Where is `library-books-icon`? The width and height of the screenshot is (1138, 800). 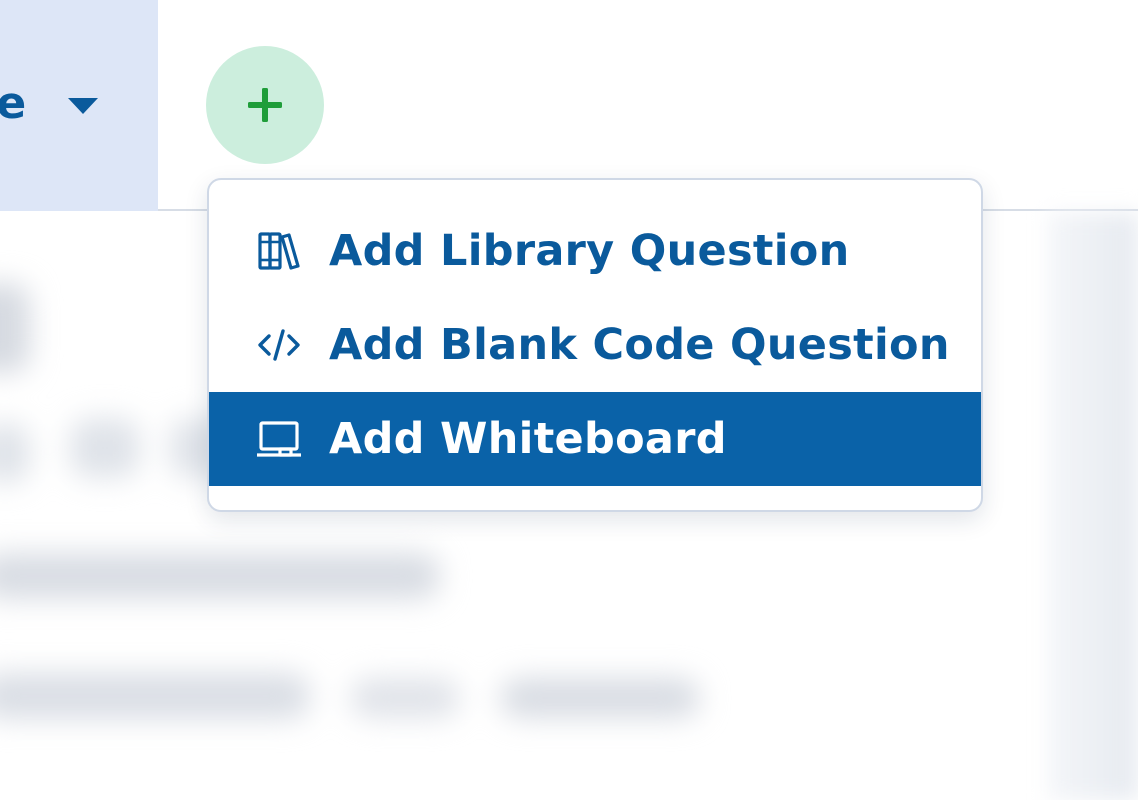 library-books-icon is located at coordinates (279, 251).